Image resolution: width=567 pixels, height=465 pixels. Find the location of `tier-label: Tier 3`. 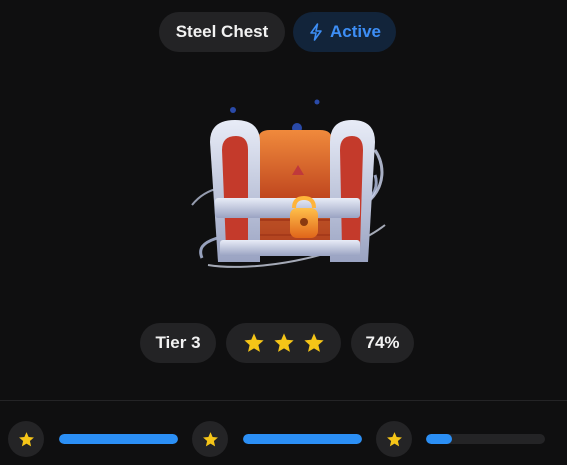

tier-label: Tier 3 is located at coordinates (178, 342).